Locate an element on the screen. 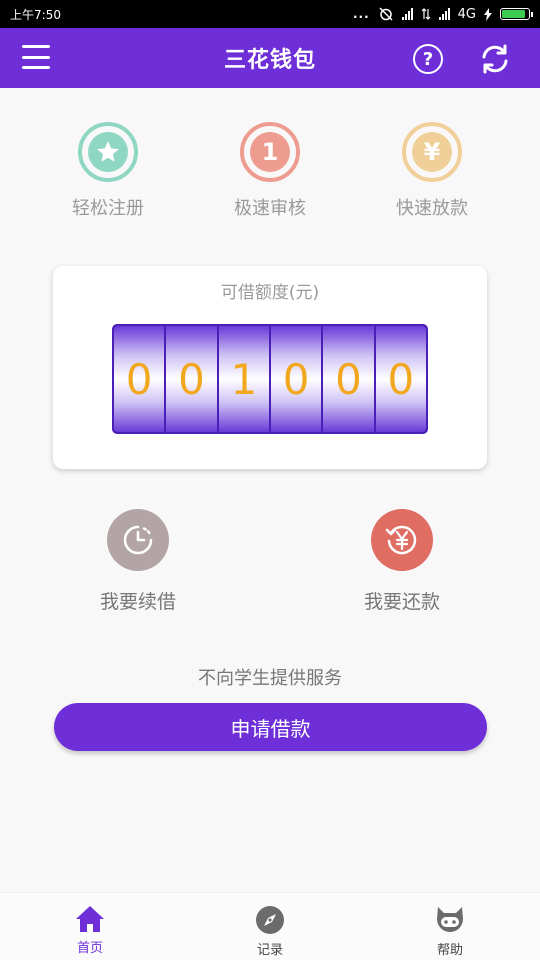  nav-records: 记录 is located at coordinates (270, 926).